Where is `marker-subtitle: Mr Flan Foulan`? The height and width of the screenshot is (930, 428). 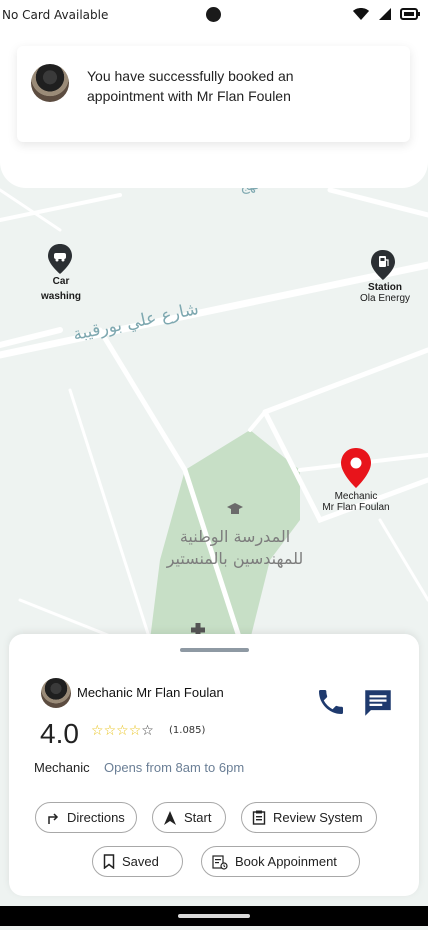 marker-subtitle: Mr Flan Foulan is located at coordinates (356, 507).